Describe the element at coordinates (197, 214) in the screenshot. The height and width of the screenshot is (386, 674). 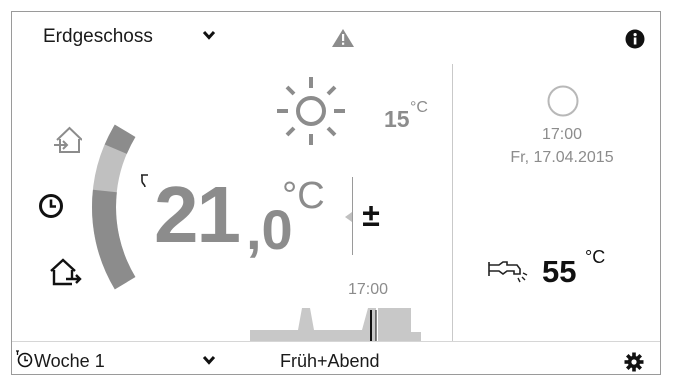
I see `room-temperature-integer: 21` at that location.